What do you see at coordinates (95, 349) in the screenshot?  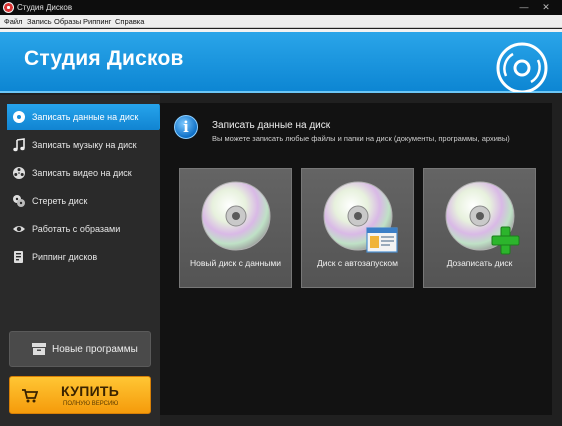 I see `new-programs-label: Новые программы` at bounding box center [95, 349].